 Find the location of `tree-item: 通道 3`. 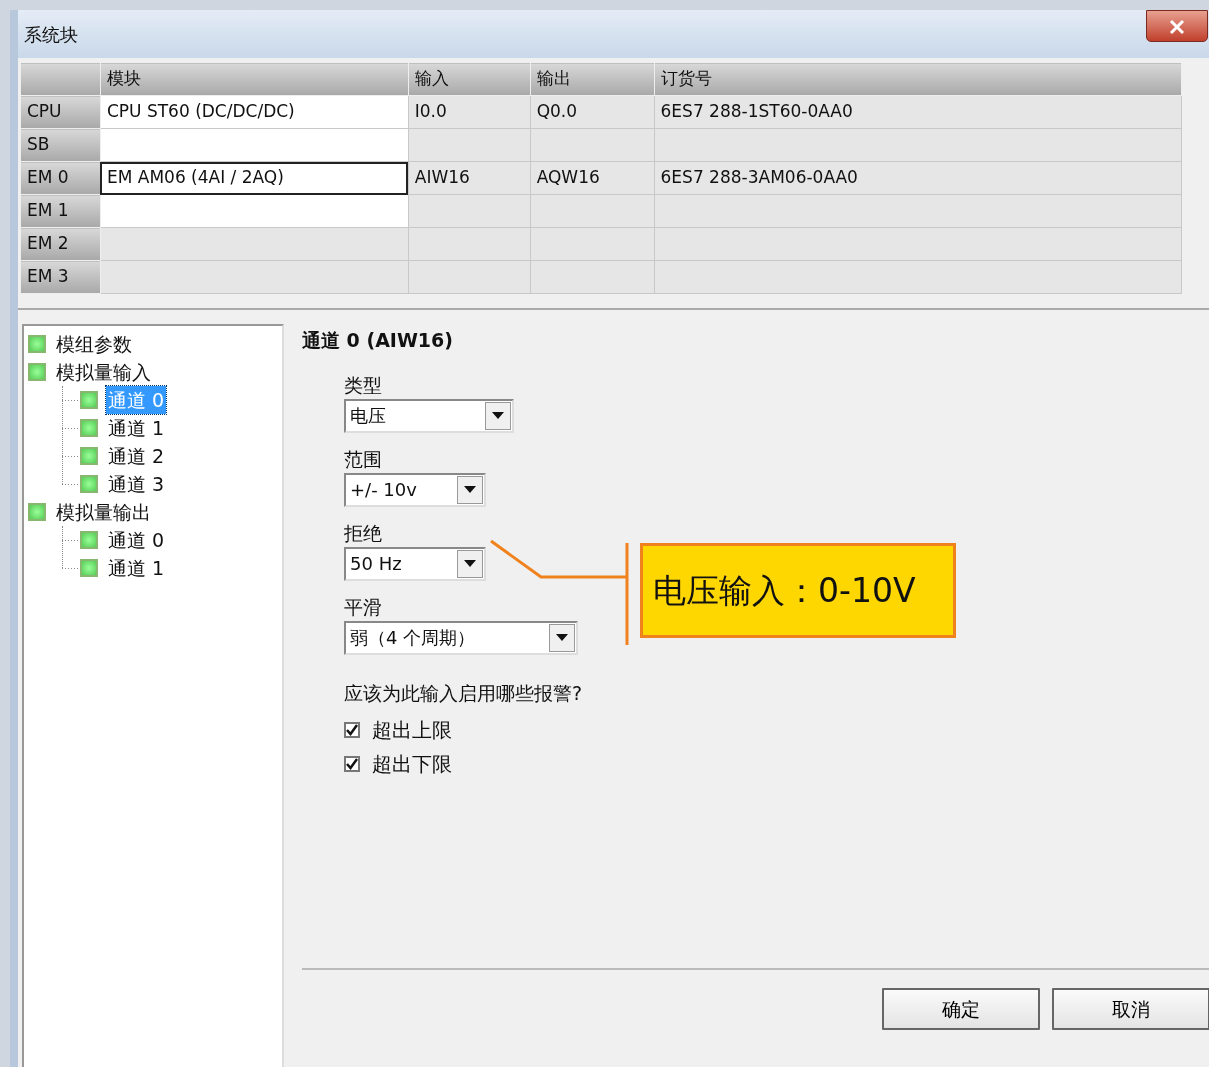

tree-item: 通道 3 is located at coordinates (136, 484).